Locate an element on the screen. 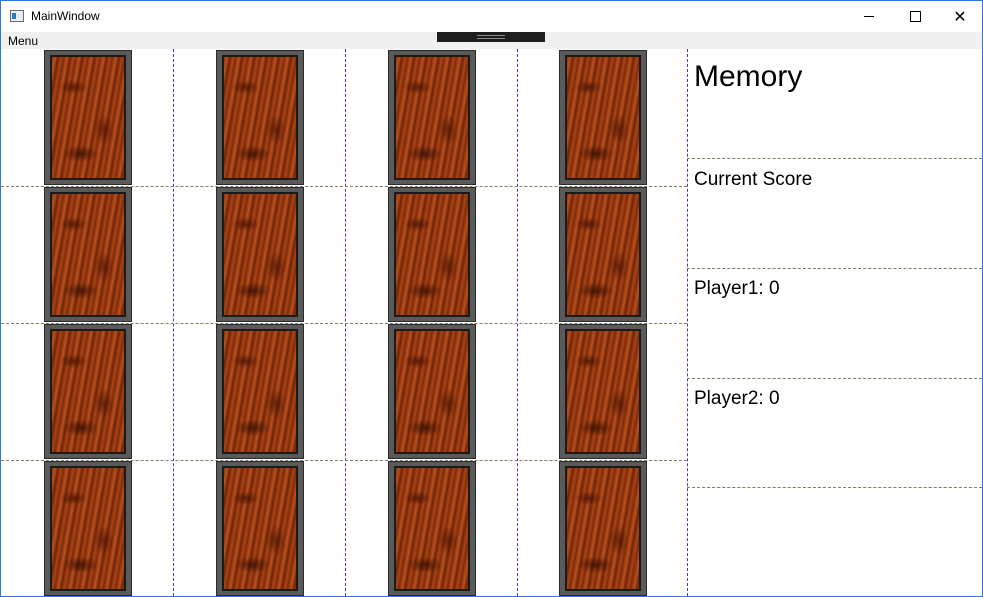 The image size is (983, 597). player1-score: Player1: 0 is located at coordinates (737, 288).